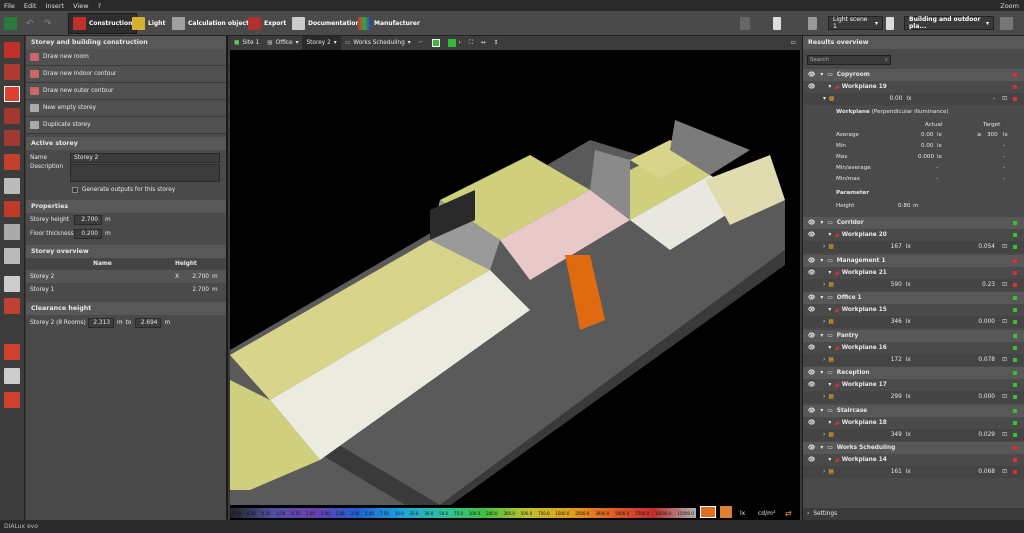 This screenshot has width=1024, height=533. I want to click on description-input, so click(145, 173).